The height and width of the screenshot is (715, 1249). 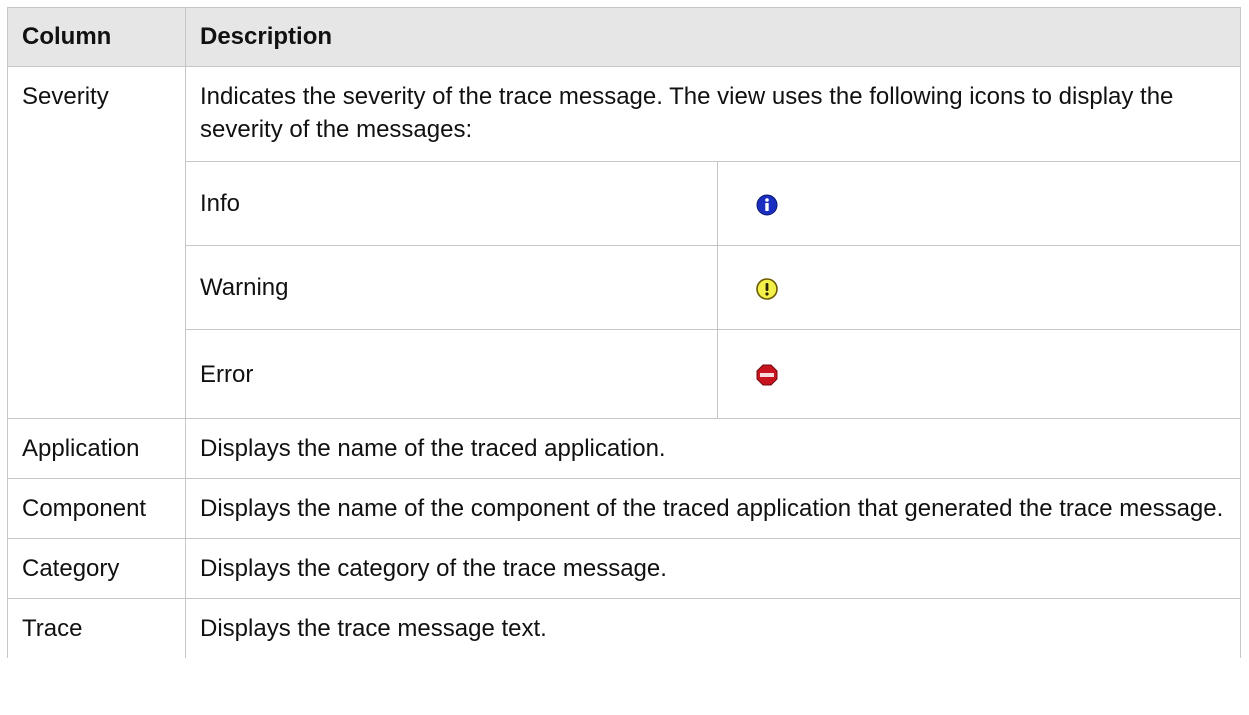 What do you see at coordinates (452, 287) in the screenshot?
I see `severity-label: Warning` at bounding box center [452, 287].